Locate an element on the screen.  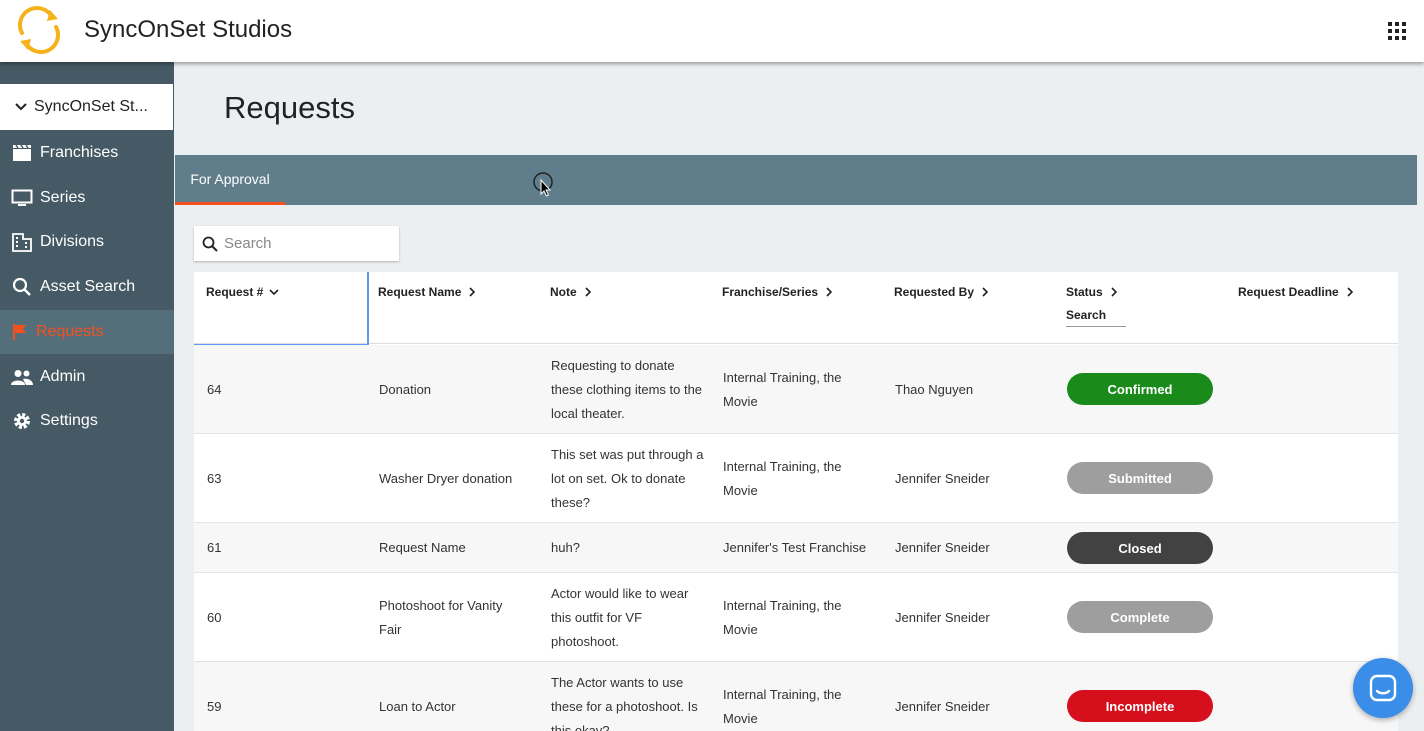
sidebar-item-label: Asset Search is located at coordinates (88, 286).